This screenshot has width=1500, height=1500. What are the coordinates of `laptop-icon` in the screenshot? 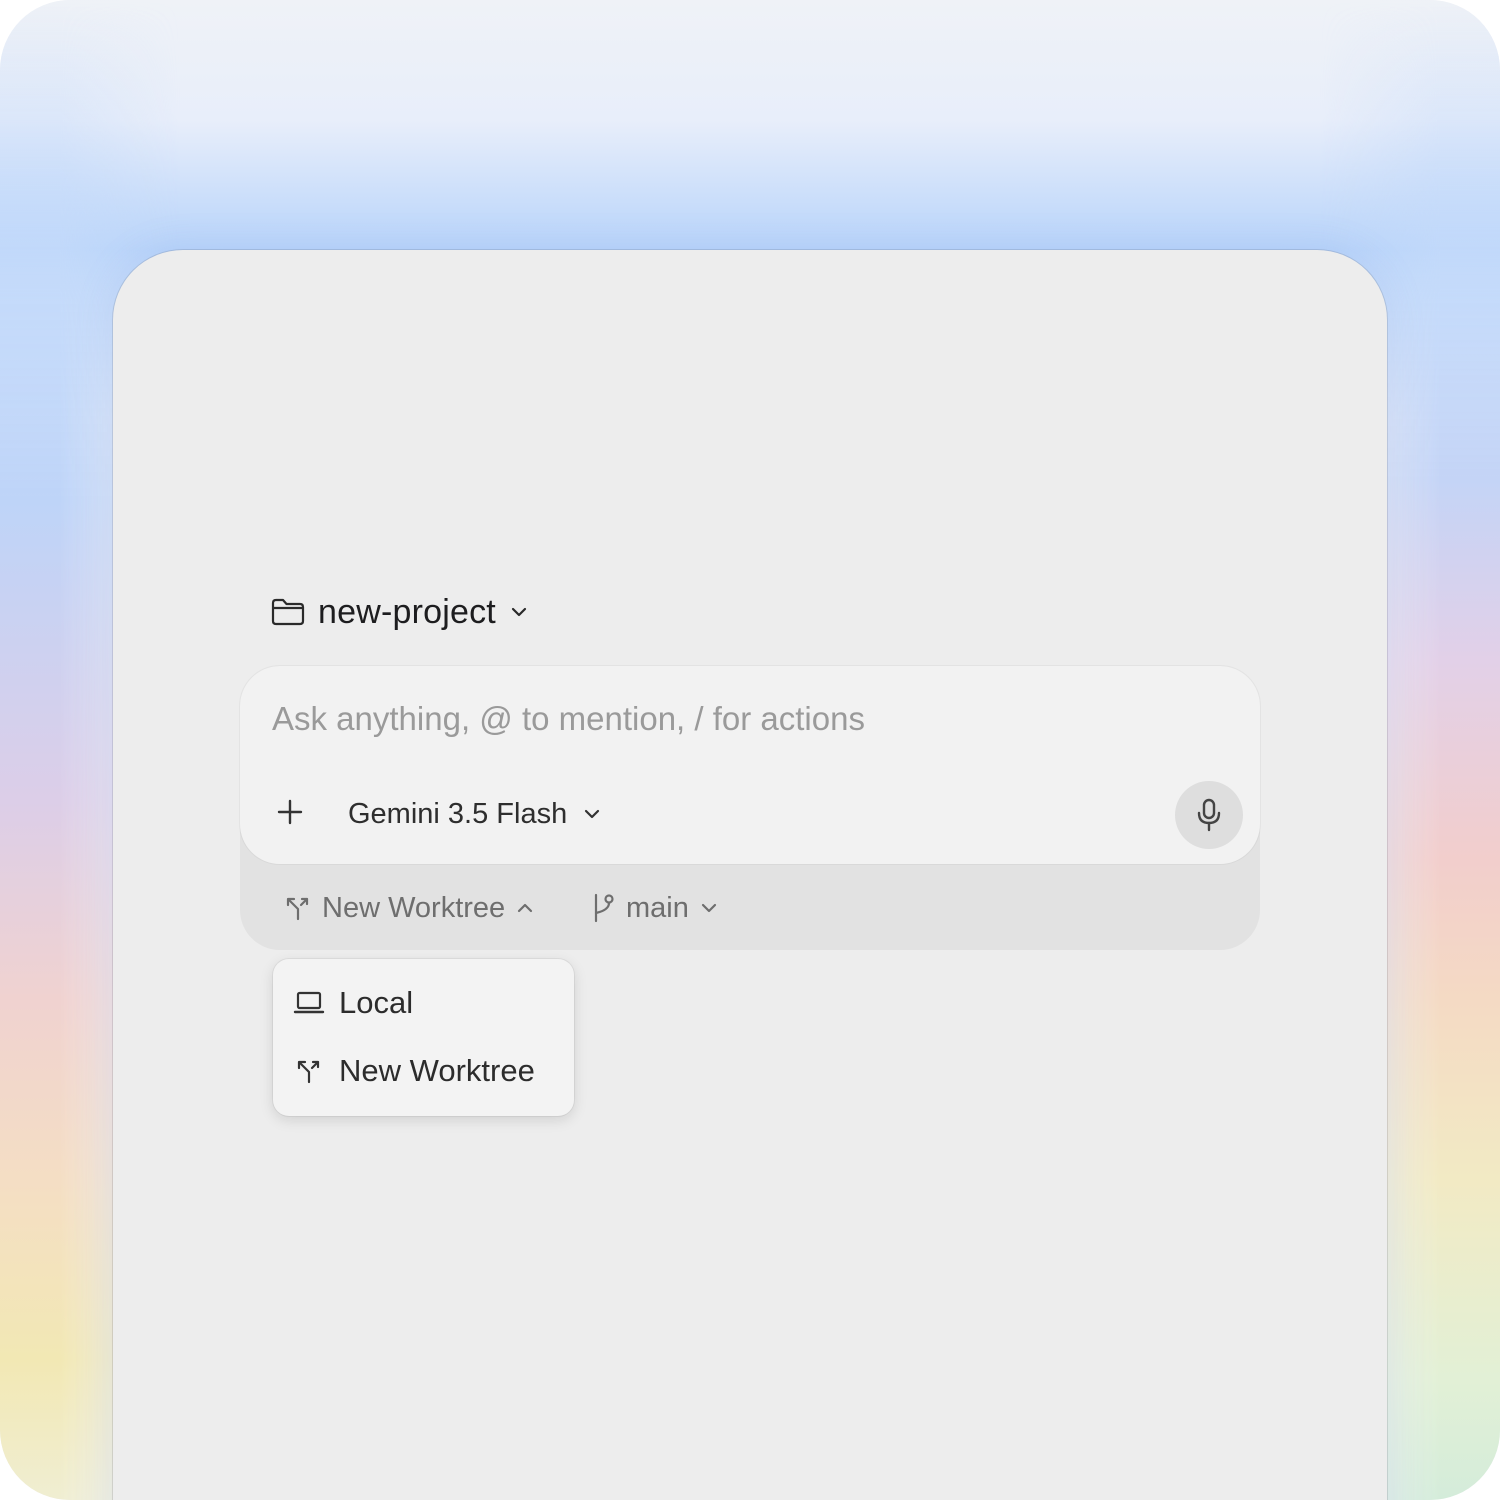 It's located at (309, 1003).